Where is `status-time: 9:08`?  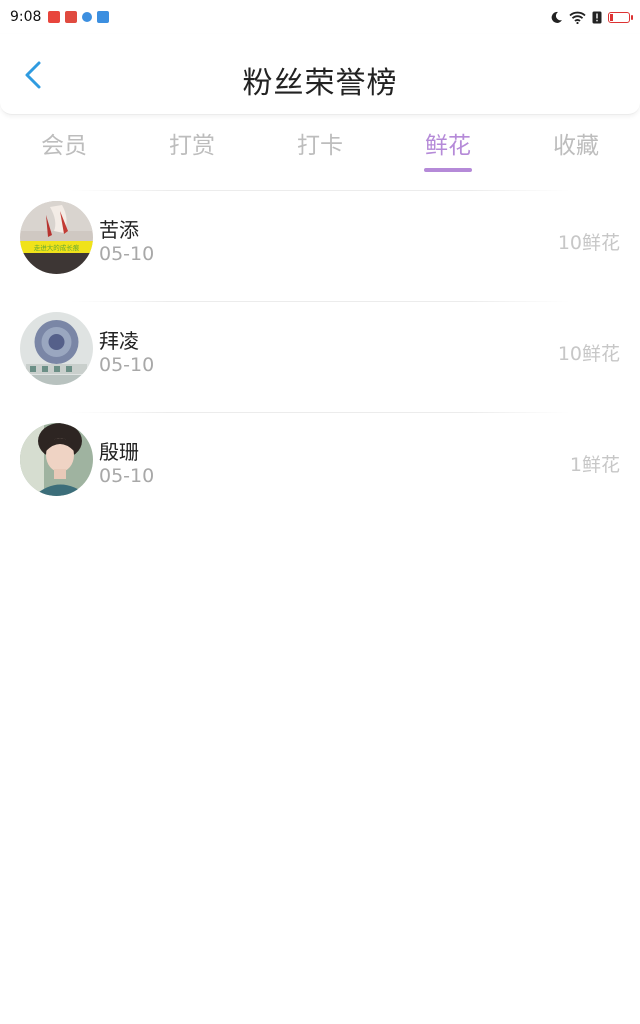 status-time: 9:08 is located at coordinates (26, 17).